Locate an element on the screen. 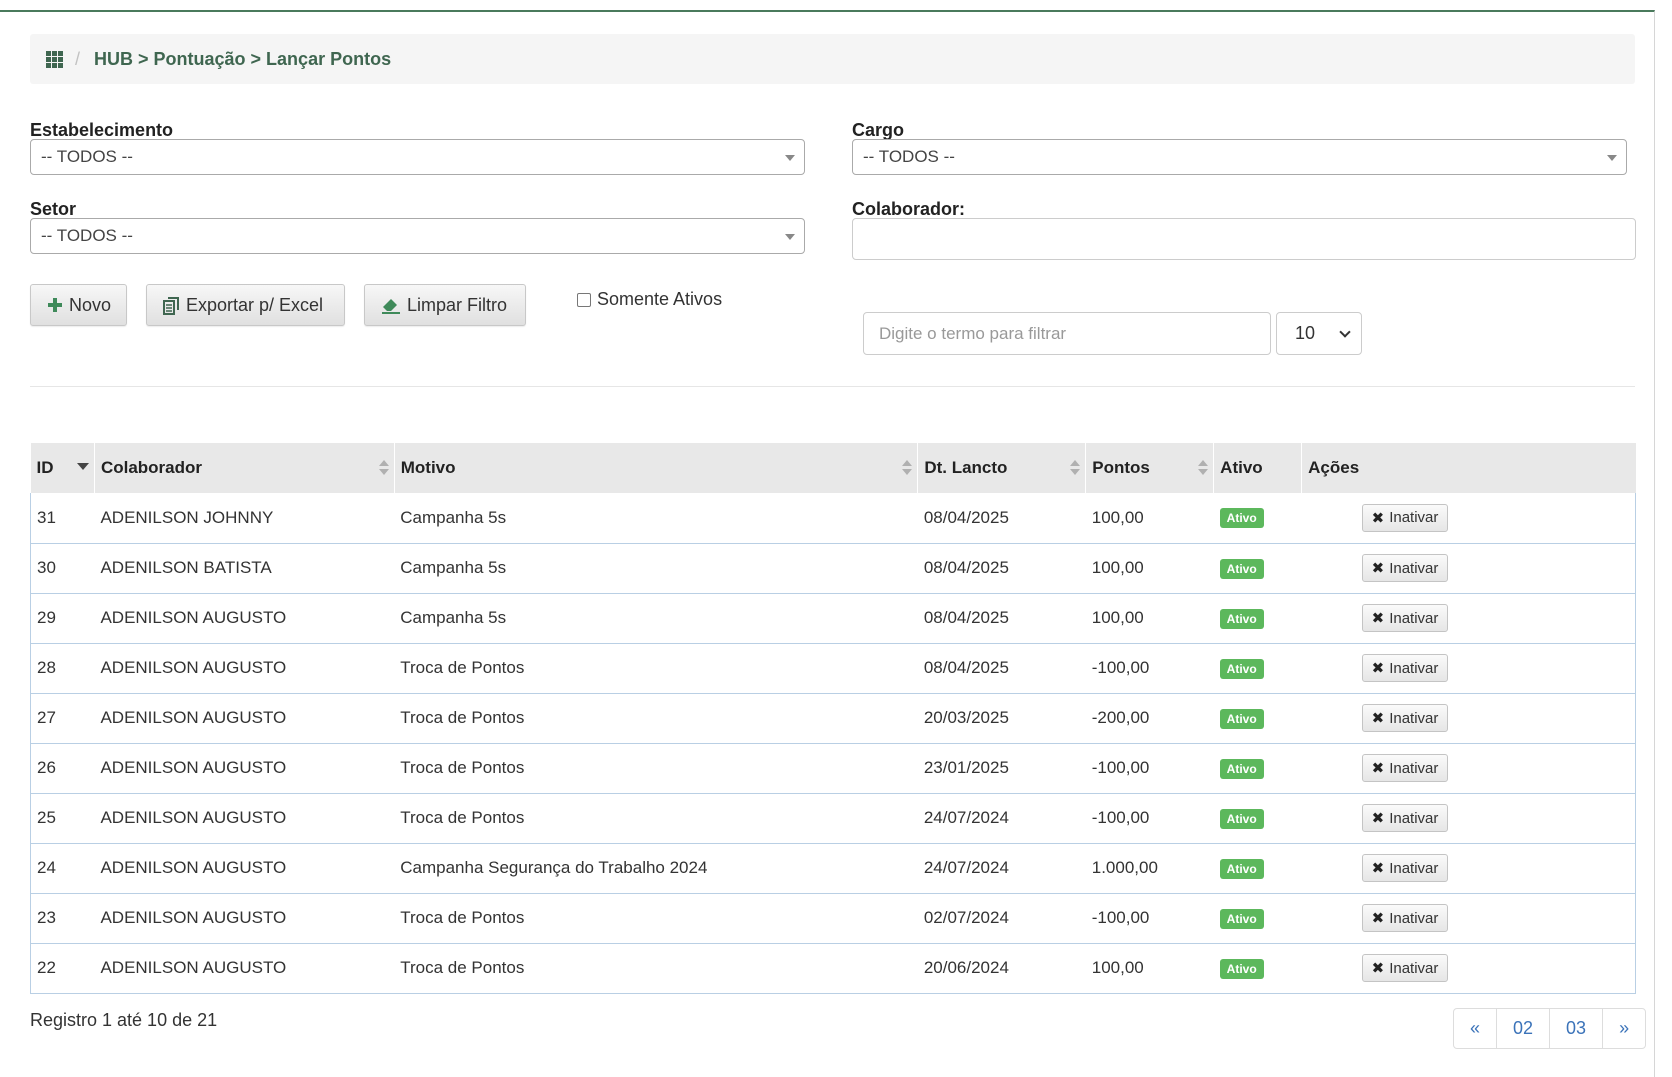 This screenshot has width=1672, height=1077. pagination-next: » is located at coordinates (1624, 1028).